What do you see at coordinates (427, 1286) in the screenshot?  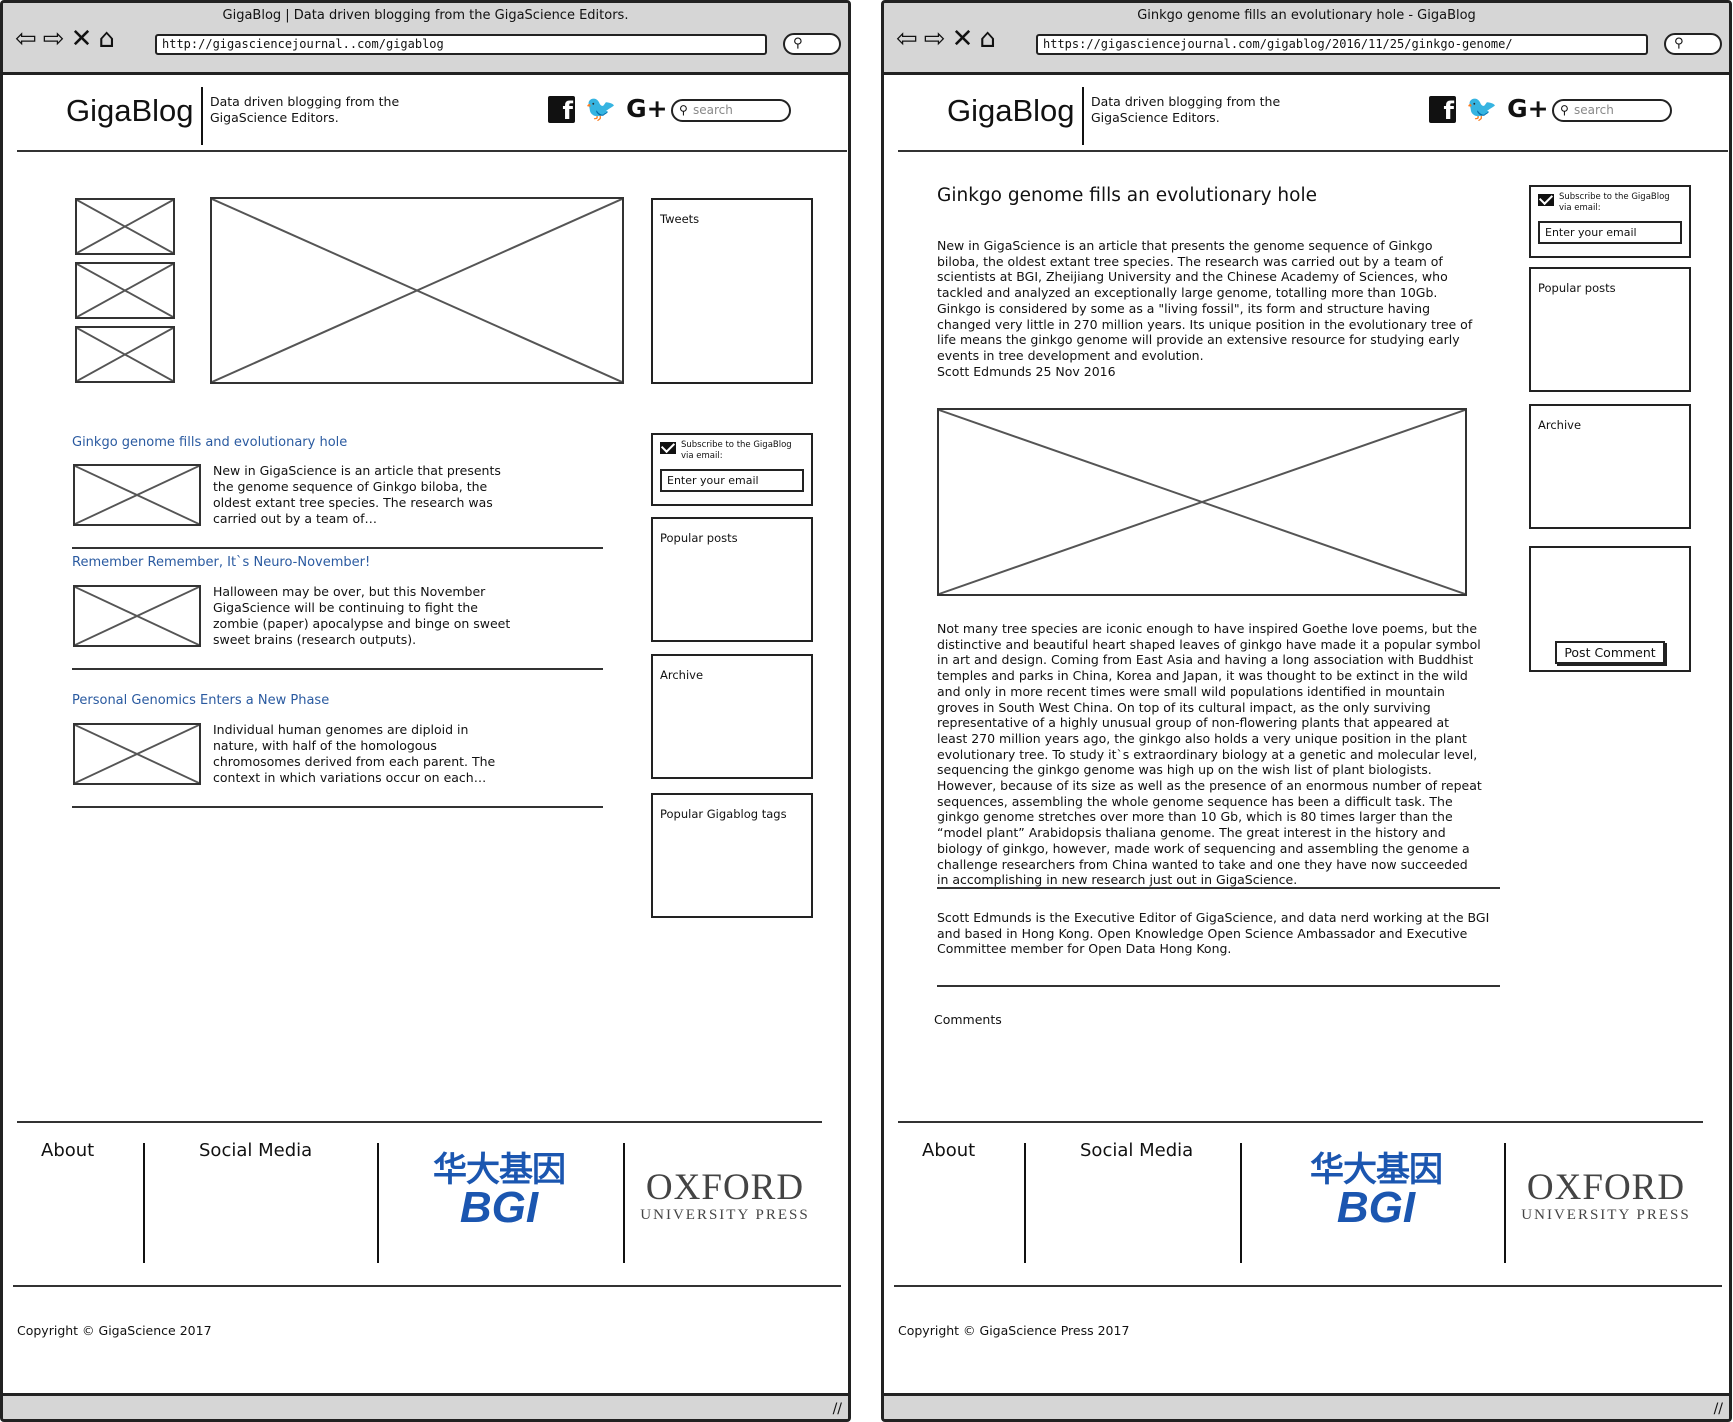 I see `copyright-divider` at bounding box center [427, 1286].